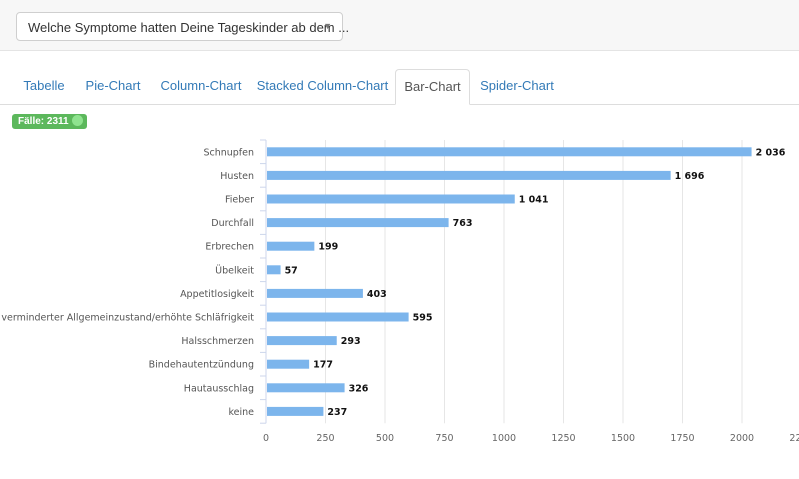 The height and width of the screenshot is (479, 799). Describe the element at coordinates (201, 365) in the screenshot. I see `category-label: Bindehautentzündung` at that location.